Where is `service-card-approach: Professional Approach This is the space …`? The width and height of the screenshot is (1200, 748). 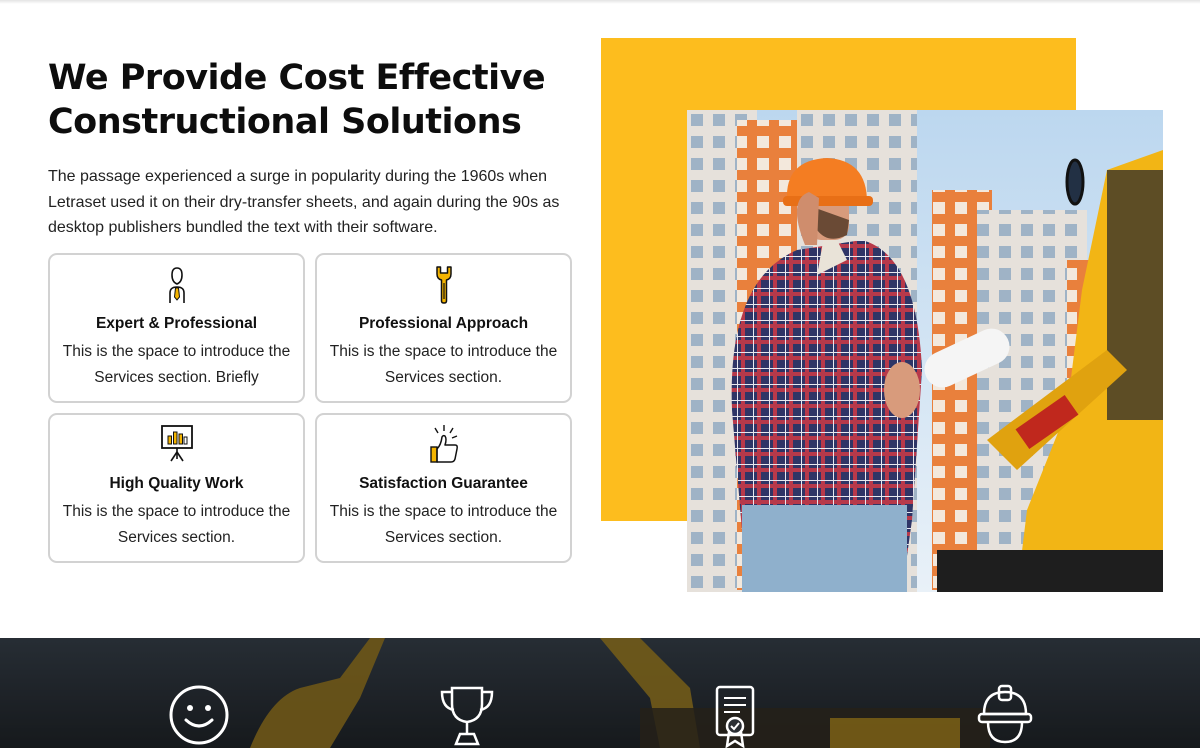
service-card-approach: Professional Approach This is the space … is located at coordinates (443, 328).